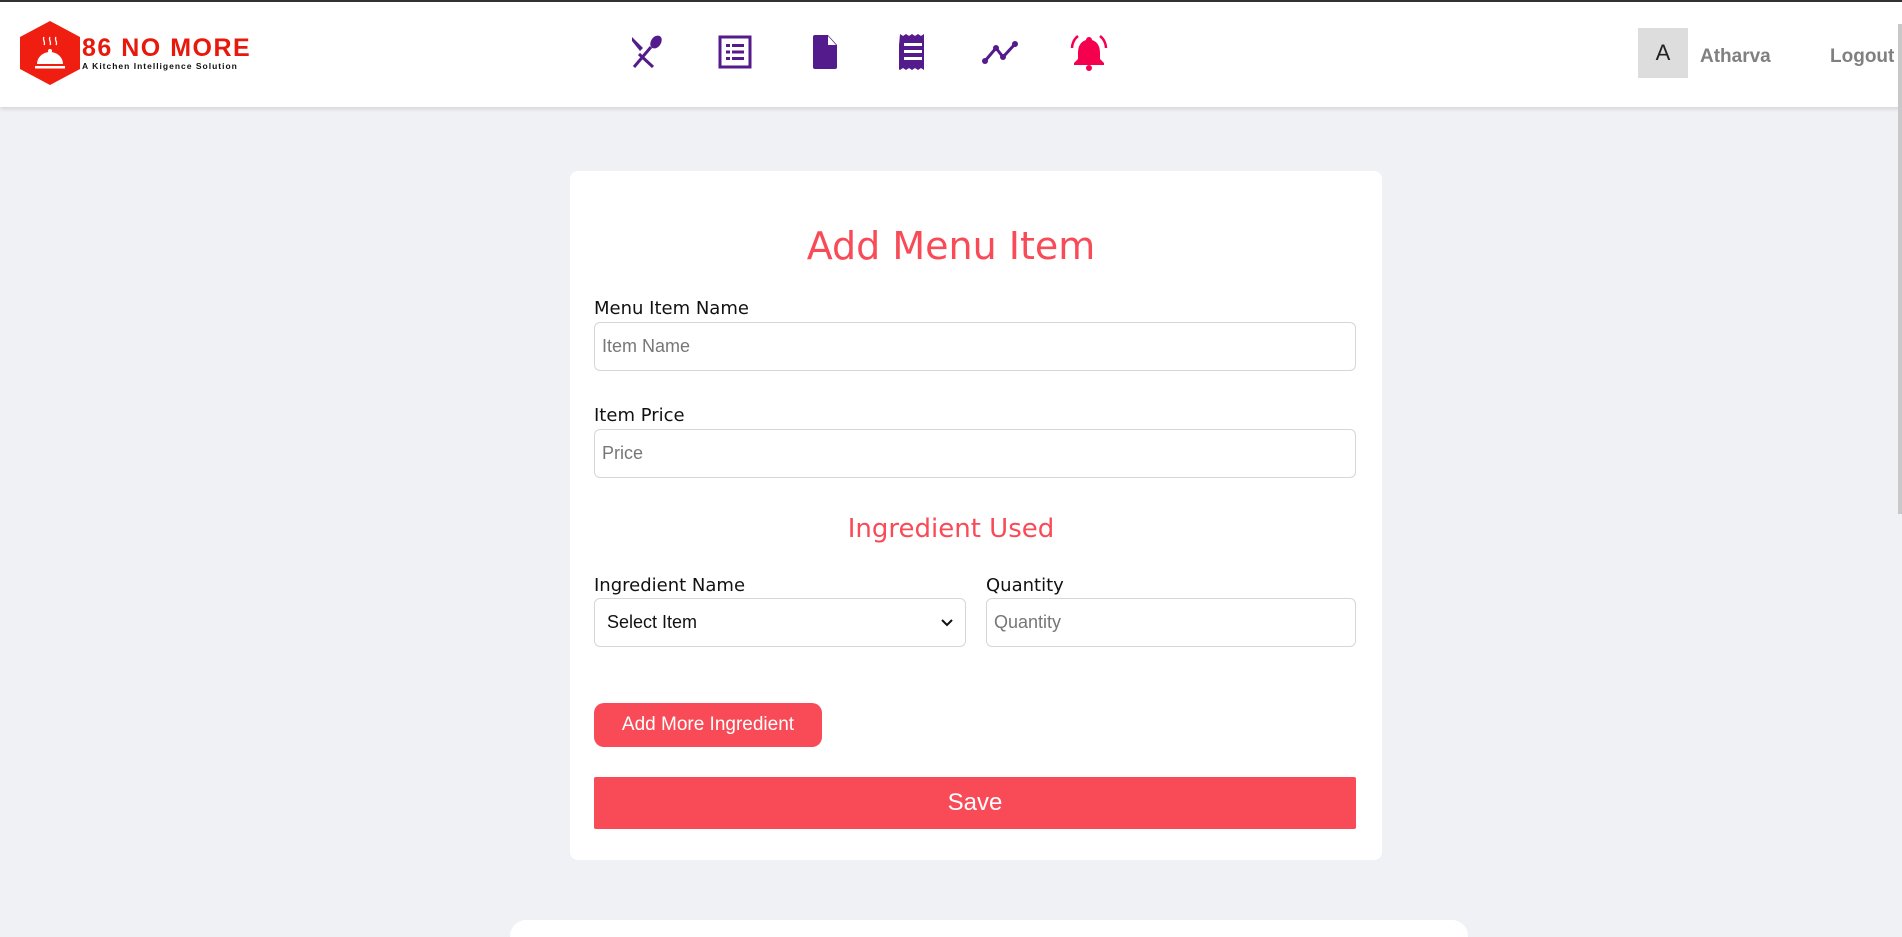 The width and height of the screenshot is (1902, 937). What do you see at coordinates (647, 52) in the screenshot?
I see `utensils-icon` at bounding box center [647, 52].